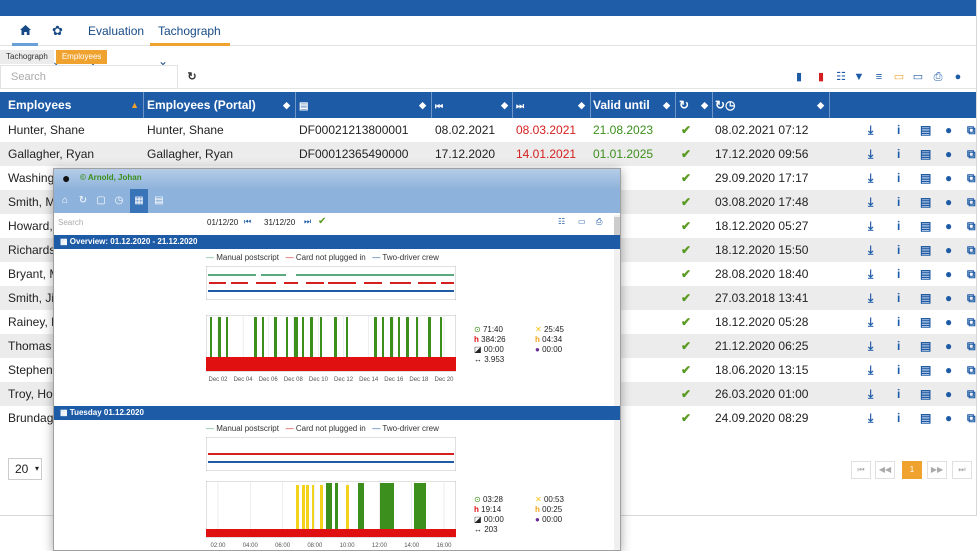 This screenshot has height=551, width=977. Describe the element at coordinates (879, 77) in the screenshot. I see `list-icon: ≡` at that location.